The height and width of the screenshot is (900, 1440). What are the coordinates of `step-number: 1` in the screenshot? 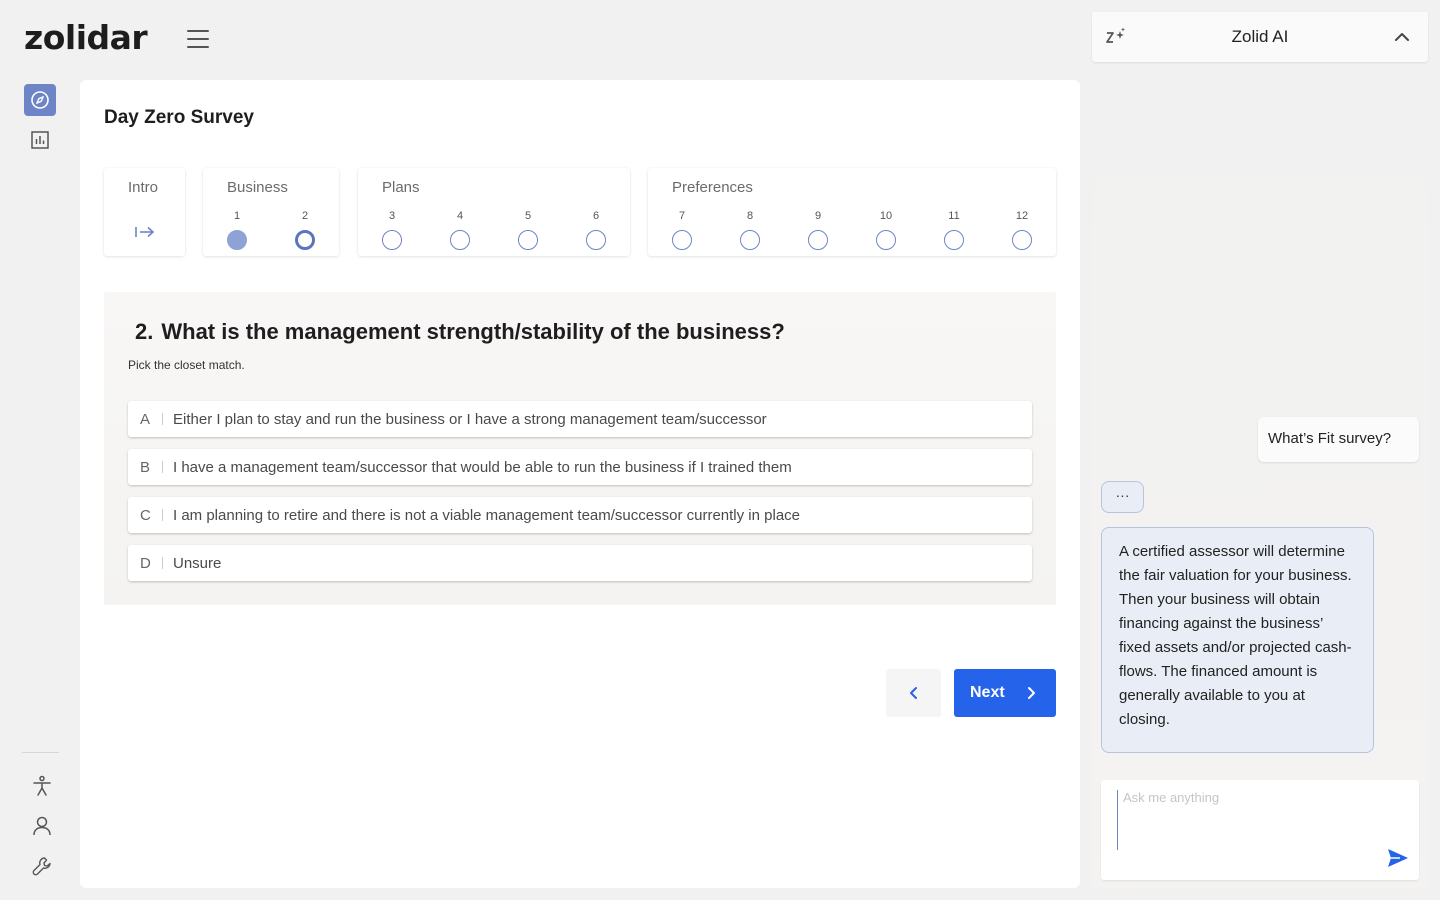 It's located at (237, 216).